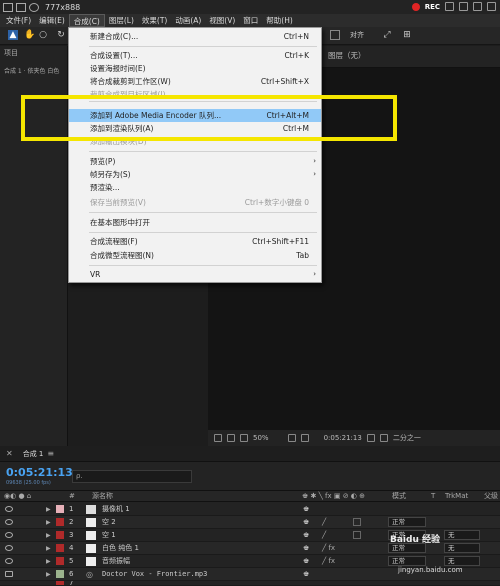 Image resolution: width=500 pixels, height=586 pixels. What do you see at coordinates (335, 35) in the screenshot?
I see `align-checkbox` at bounding box center [335, 35].